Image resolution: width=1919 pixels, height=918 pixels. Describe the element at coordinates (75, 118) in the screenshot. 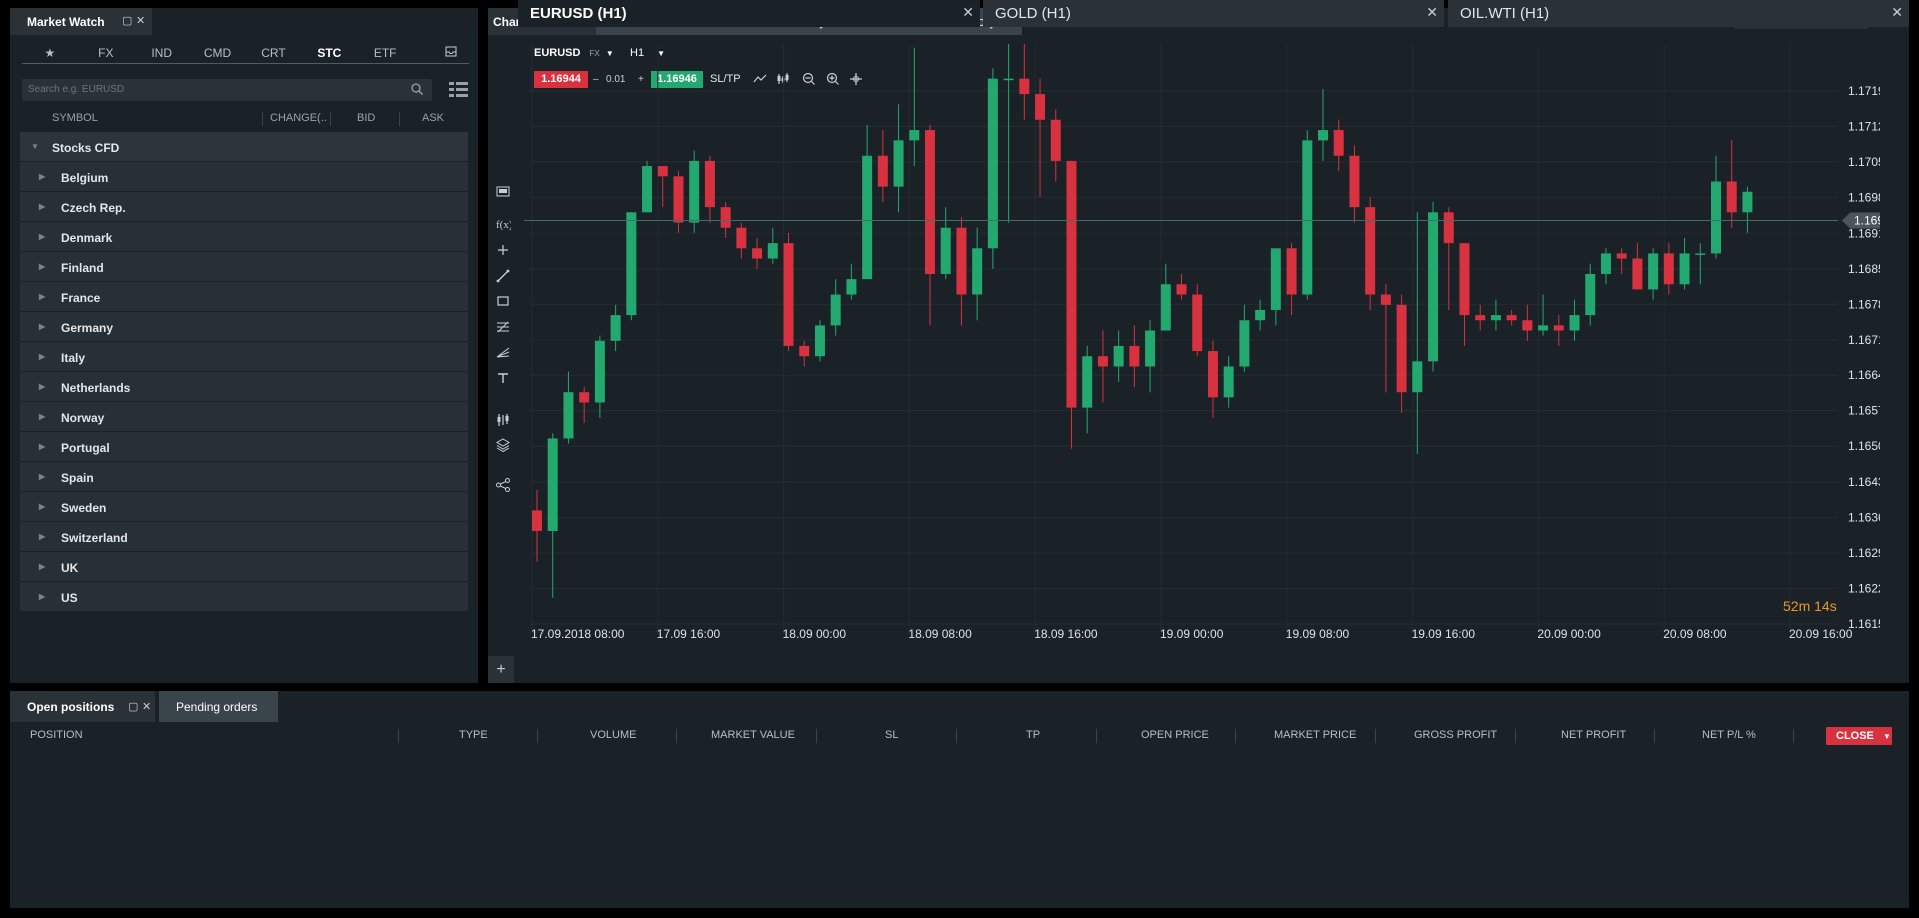

I see `column-symbol: SYMBOL` at that location.